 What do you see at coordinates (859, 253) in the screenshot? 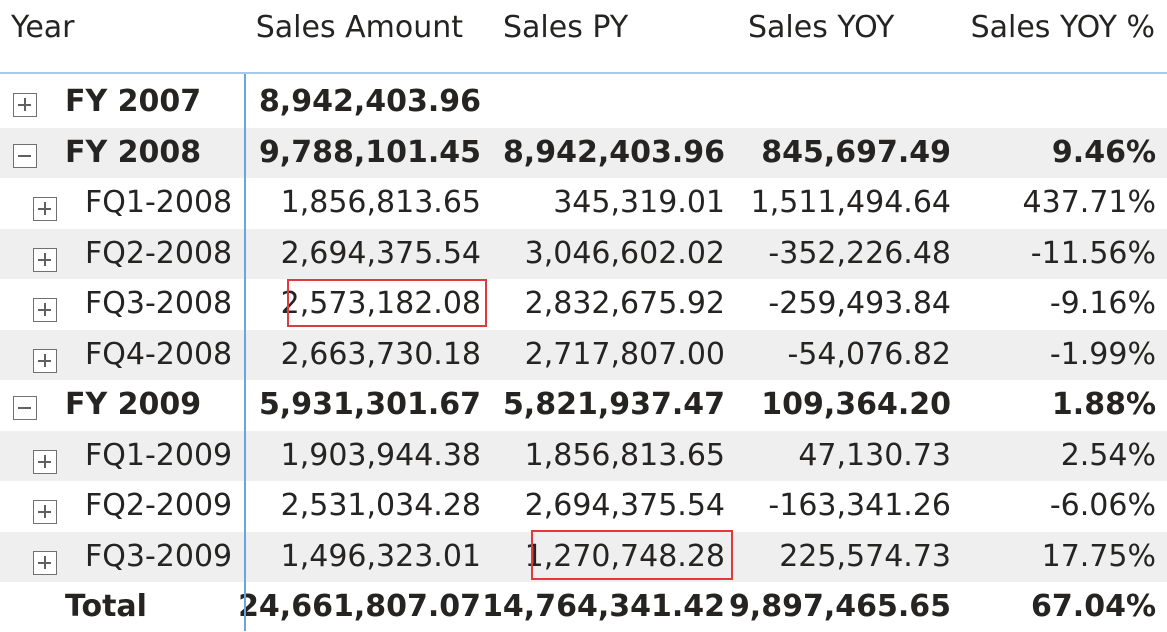
I see `sales-yoy-cell: -352,226.48` at bounding box center [859, 253].